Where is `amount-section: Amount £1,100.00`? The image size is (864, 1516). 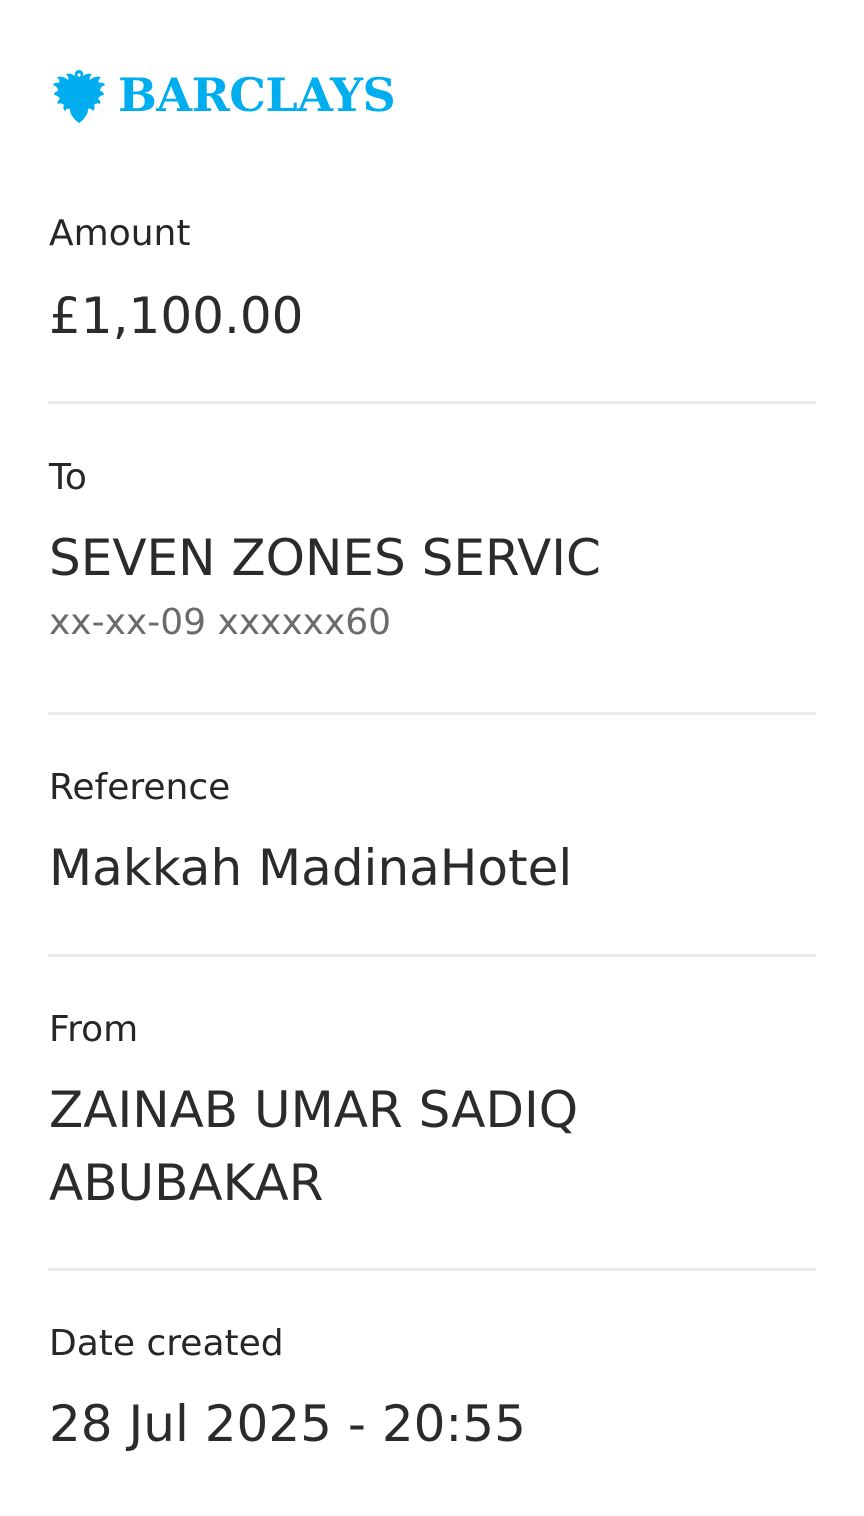
amount-section: Amount £1,100.00 is located at coordinates (432, 284).